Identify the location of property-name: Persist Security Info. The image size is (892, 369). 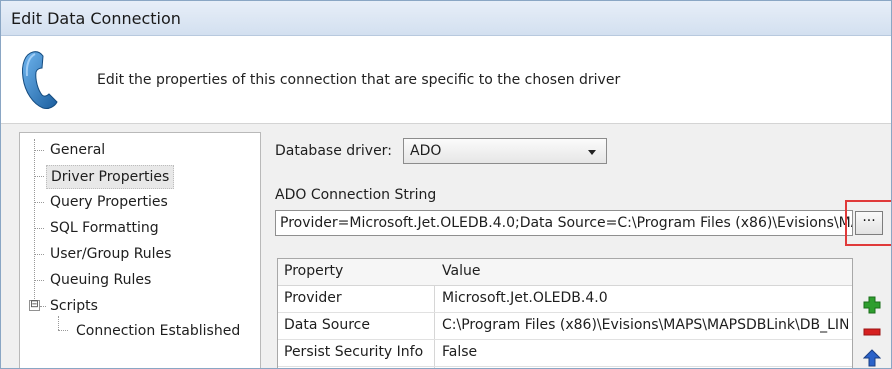
(354, 352).